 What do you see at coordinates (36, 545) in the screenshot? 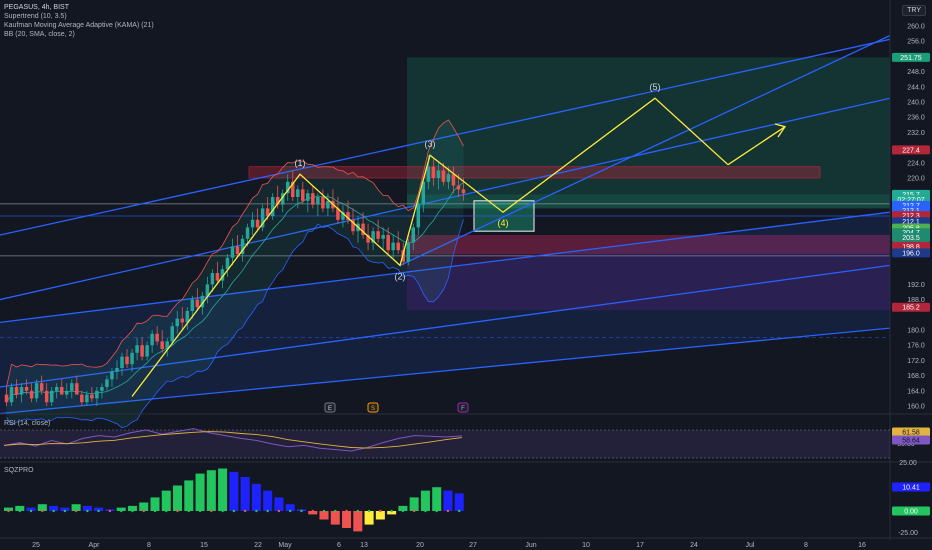
I see `time-tick: 25` at bounding box center [36, 545].